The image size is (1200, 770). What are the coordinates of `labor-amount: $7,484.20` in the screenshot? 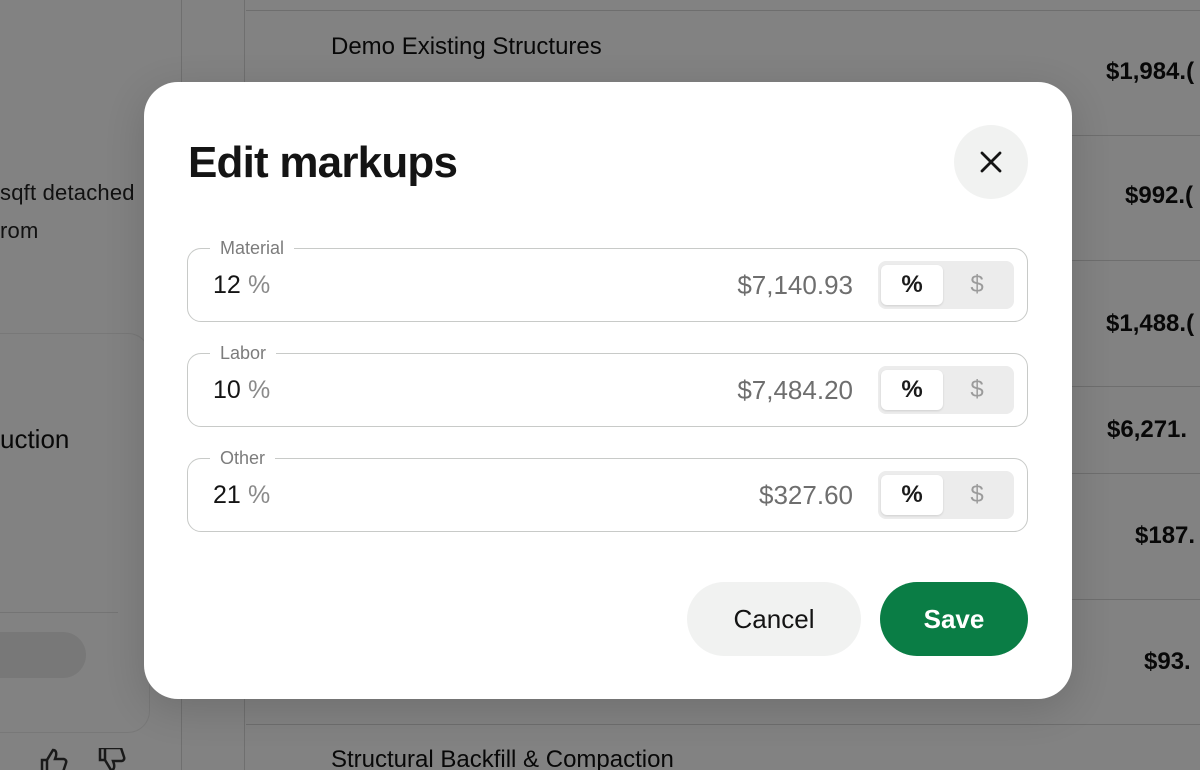 It's located at (795, 390).